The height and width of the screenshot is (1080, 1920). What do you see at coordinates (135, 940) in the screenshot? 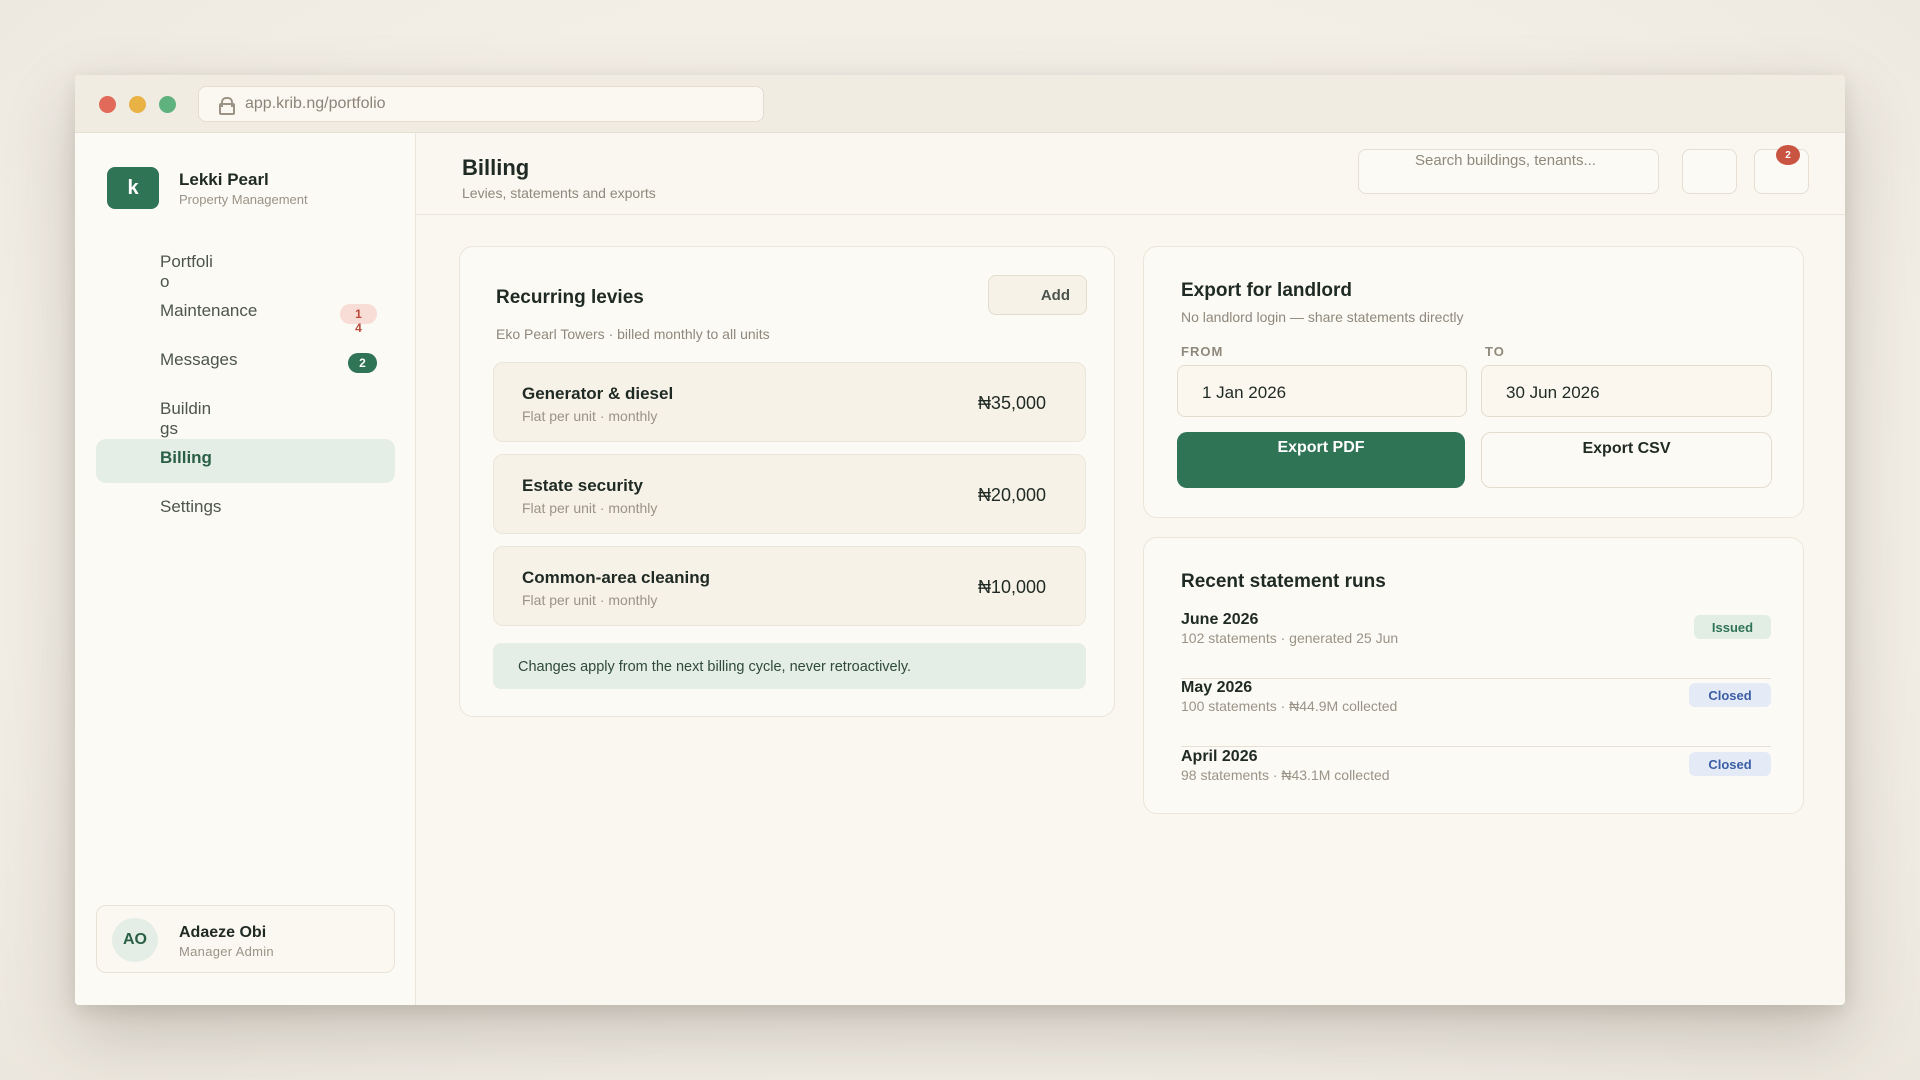
I see `avatar: AO` at bounding box center [135, 940].